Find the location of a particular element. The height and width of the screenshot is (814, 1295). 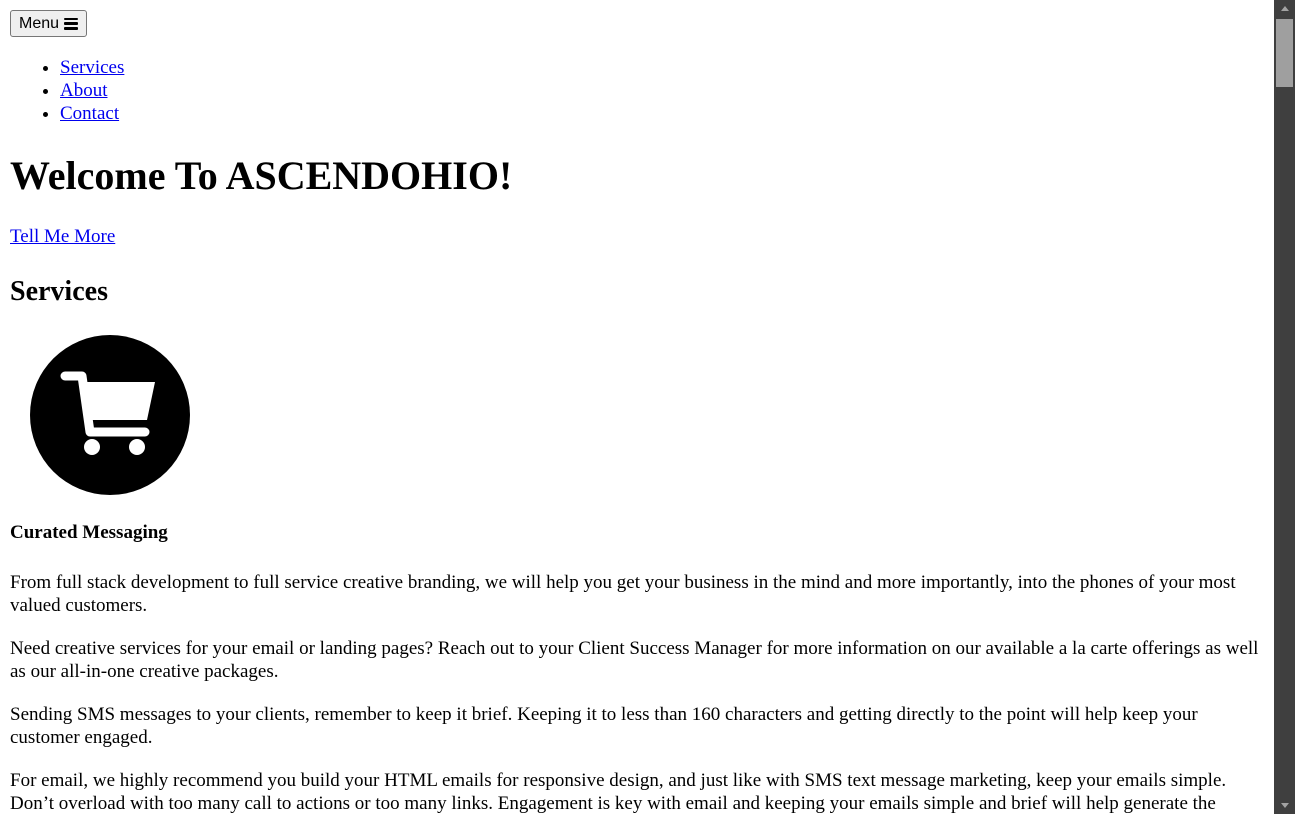

page-title: Welcome To ASCENDOHIO! is located at coordinates (261, 175).